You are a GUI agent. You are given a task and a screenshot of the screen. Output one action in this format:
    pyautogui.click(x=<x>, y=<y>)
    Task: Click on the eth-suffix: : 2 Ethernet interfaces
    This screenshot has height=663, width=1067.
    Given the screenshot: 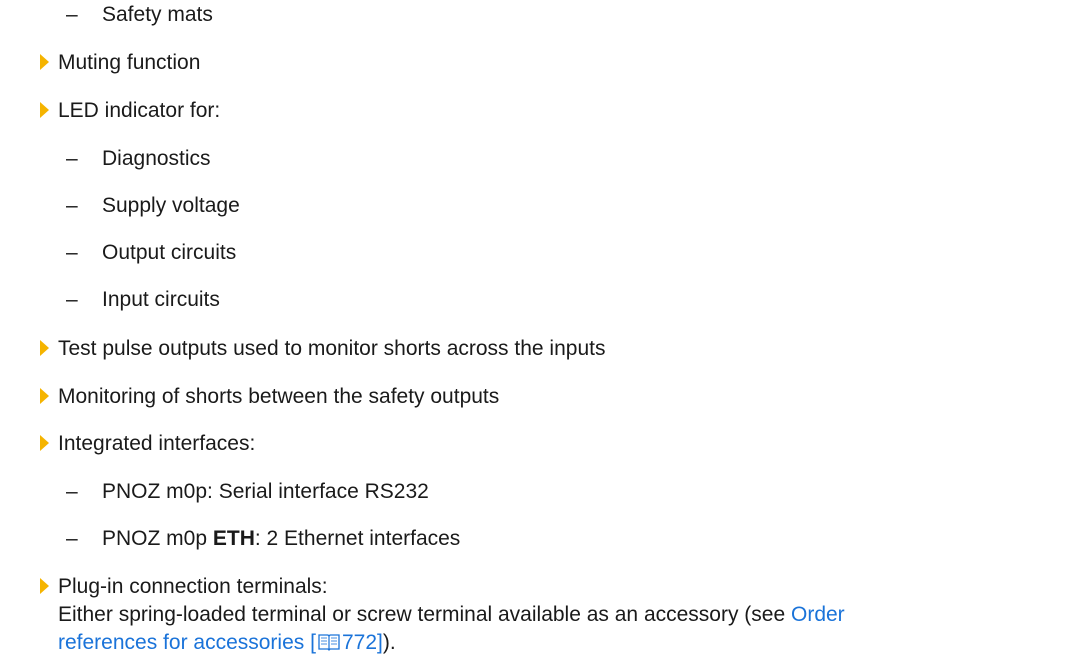 What is the action you would take?
    pyautogui.click(x=357, y=538)
    